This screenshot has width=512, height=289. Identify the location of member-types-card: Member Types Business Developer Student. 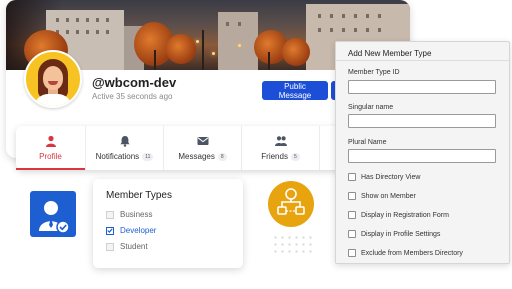
(168, 223).